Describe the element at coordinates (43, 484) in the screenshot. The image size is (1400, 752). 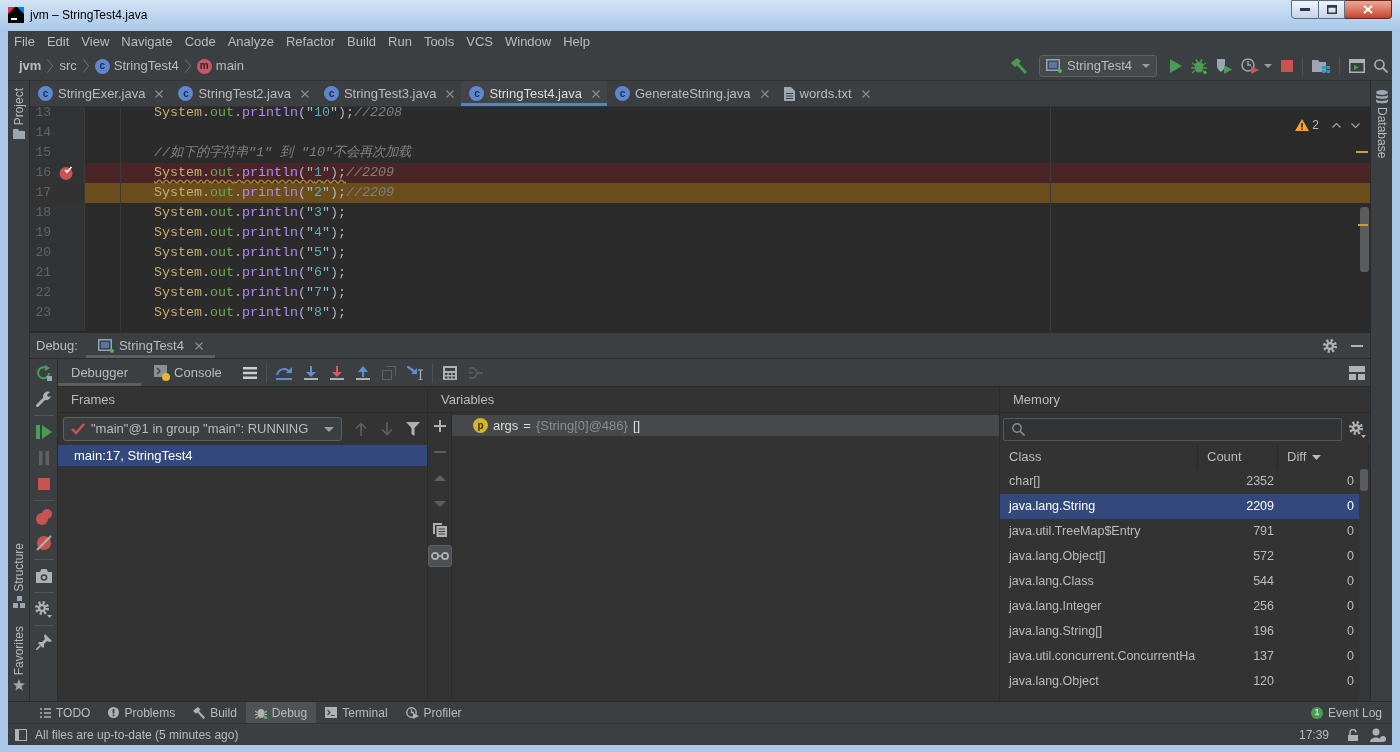
I see `stop-icon` at that location.